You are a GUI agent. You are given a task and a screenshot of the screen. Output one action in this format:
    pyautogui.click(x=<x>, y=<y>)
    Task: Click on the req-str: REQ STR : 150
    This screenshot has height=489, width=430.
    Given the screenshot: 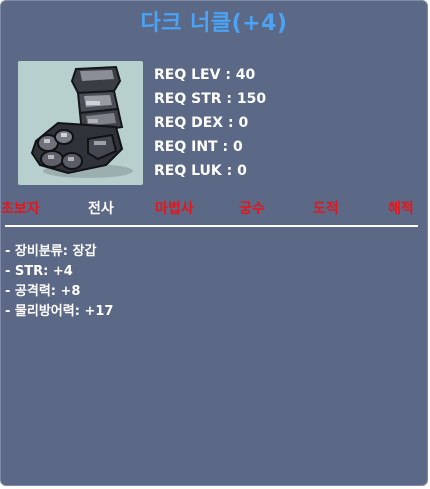 What is the action you would take?
    pyautogui.click(x=210, y=99)
    